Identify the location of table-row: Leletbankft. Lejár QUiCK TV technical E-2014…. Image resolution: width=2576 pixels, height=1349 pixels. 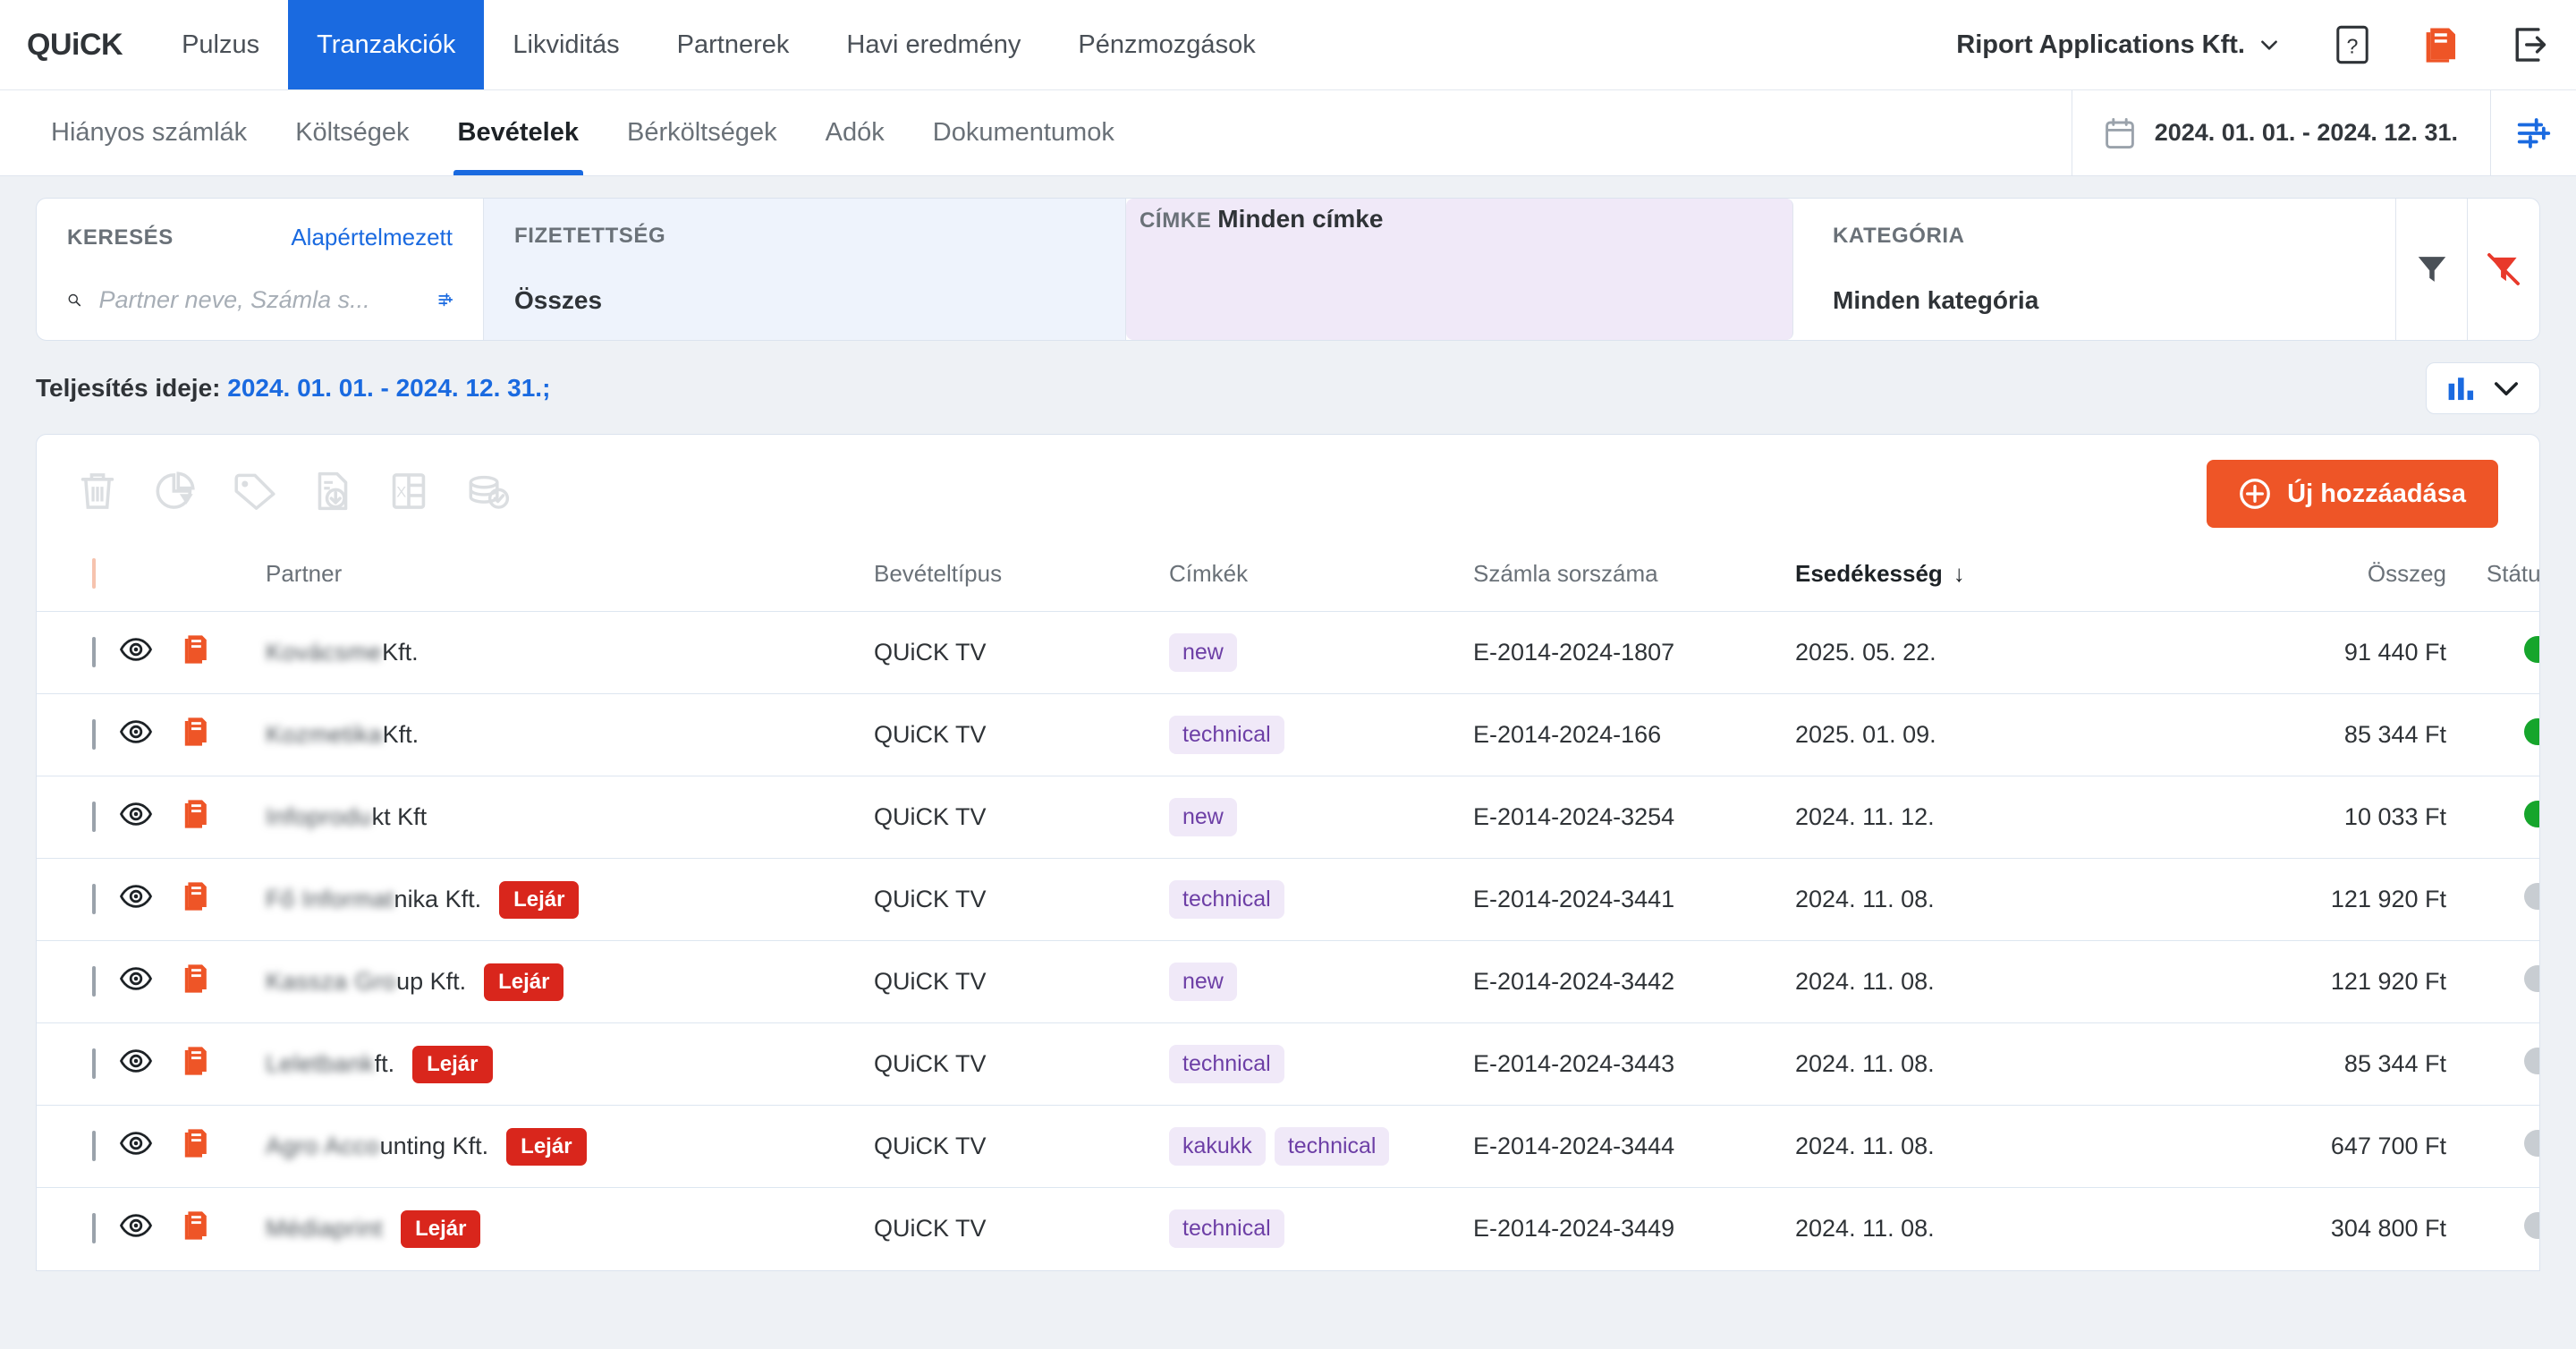
(1288, 1064).